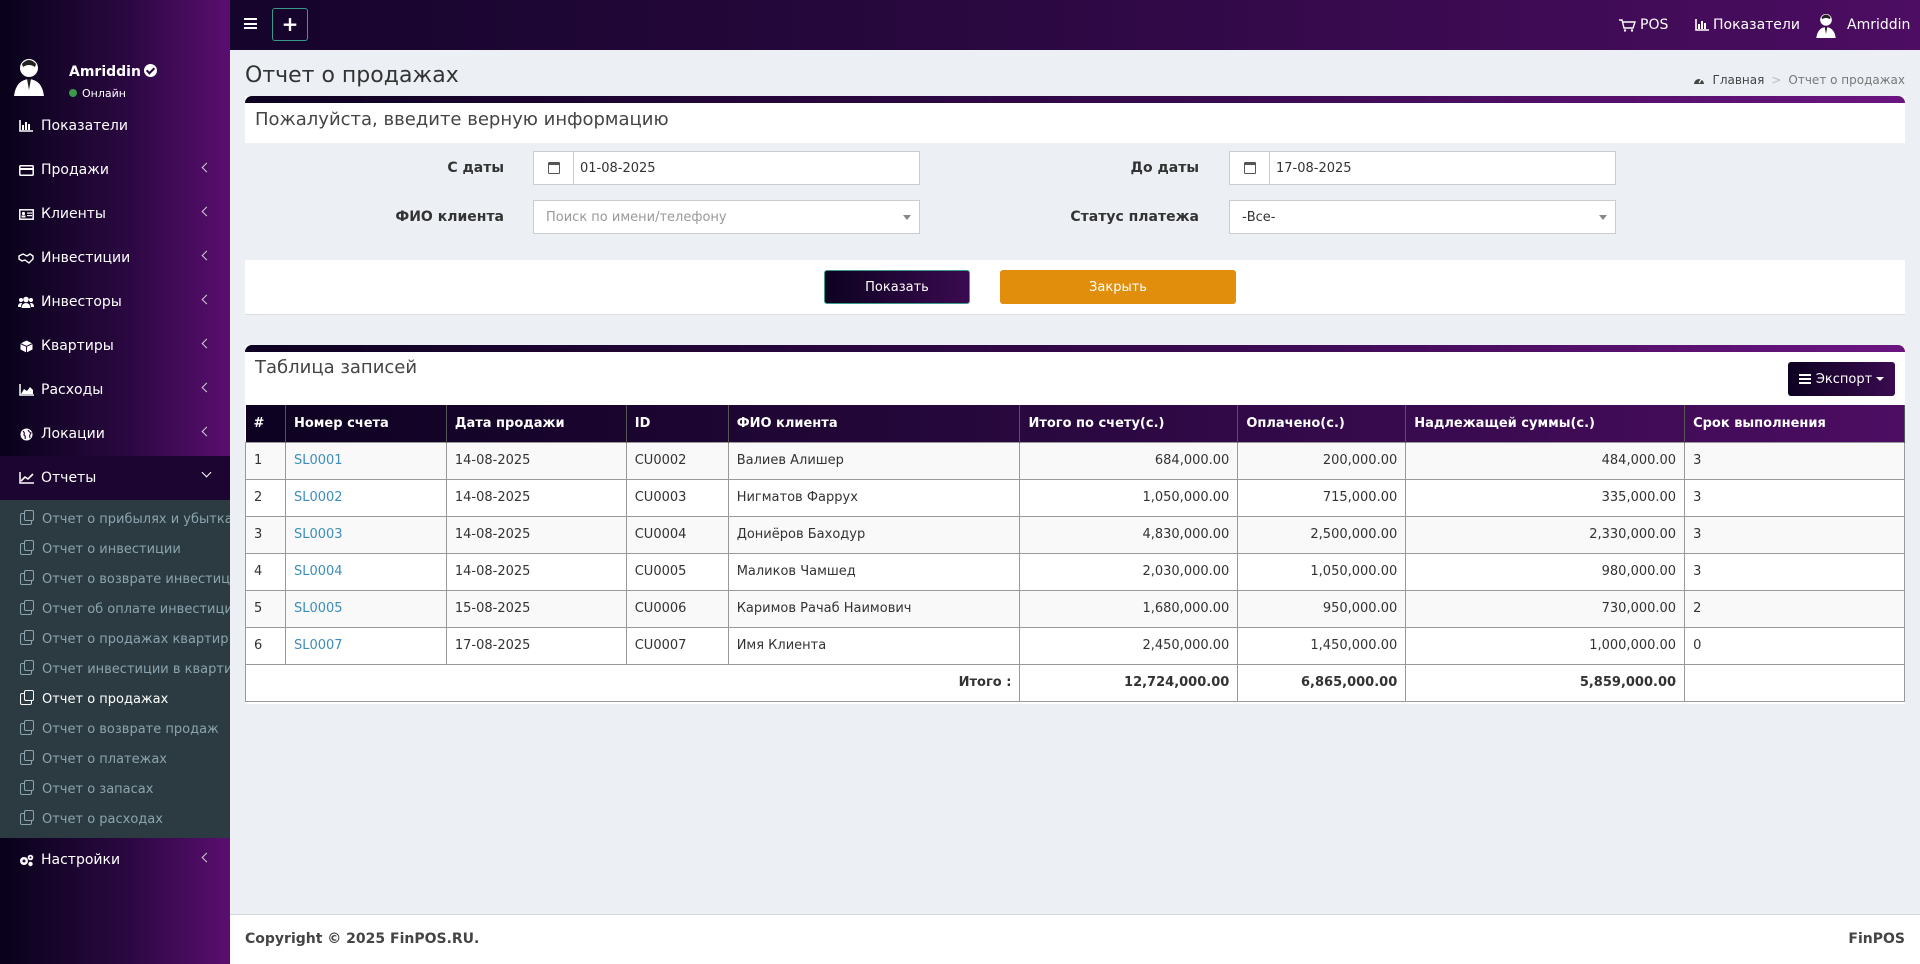 This screenshot has height=964, width=1920. I want to click on submenu-investment: Отчет о инвестиции, so click(115, 549).